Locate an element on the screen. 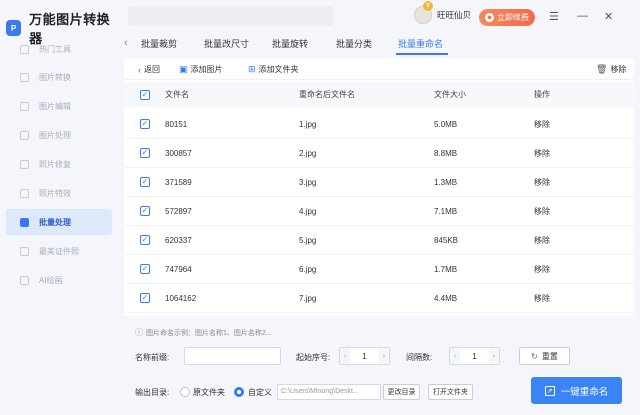 Image resolution: width=640 pixels, height=415 pixels. edit-icon is located at coordinates (24, 107).